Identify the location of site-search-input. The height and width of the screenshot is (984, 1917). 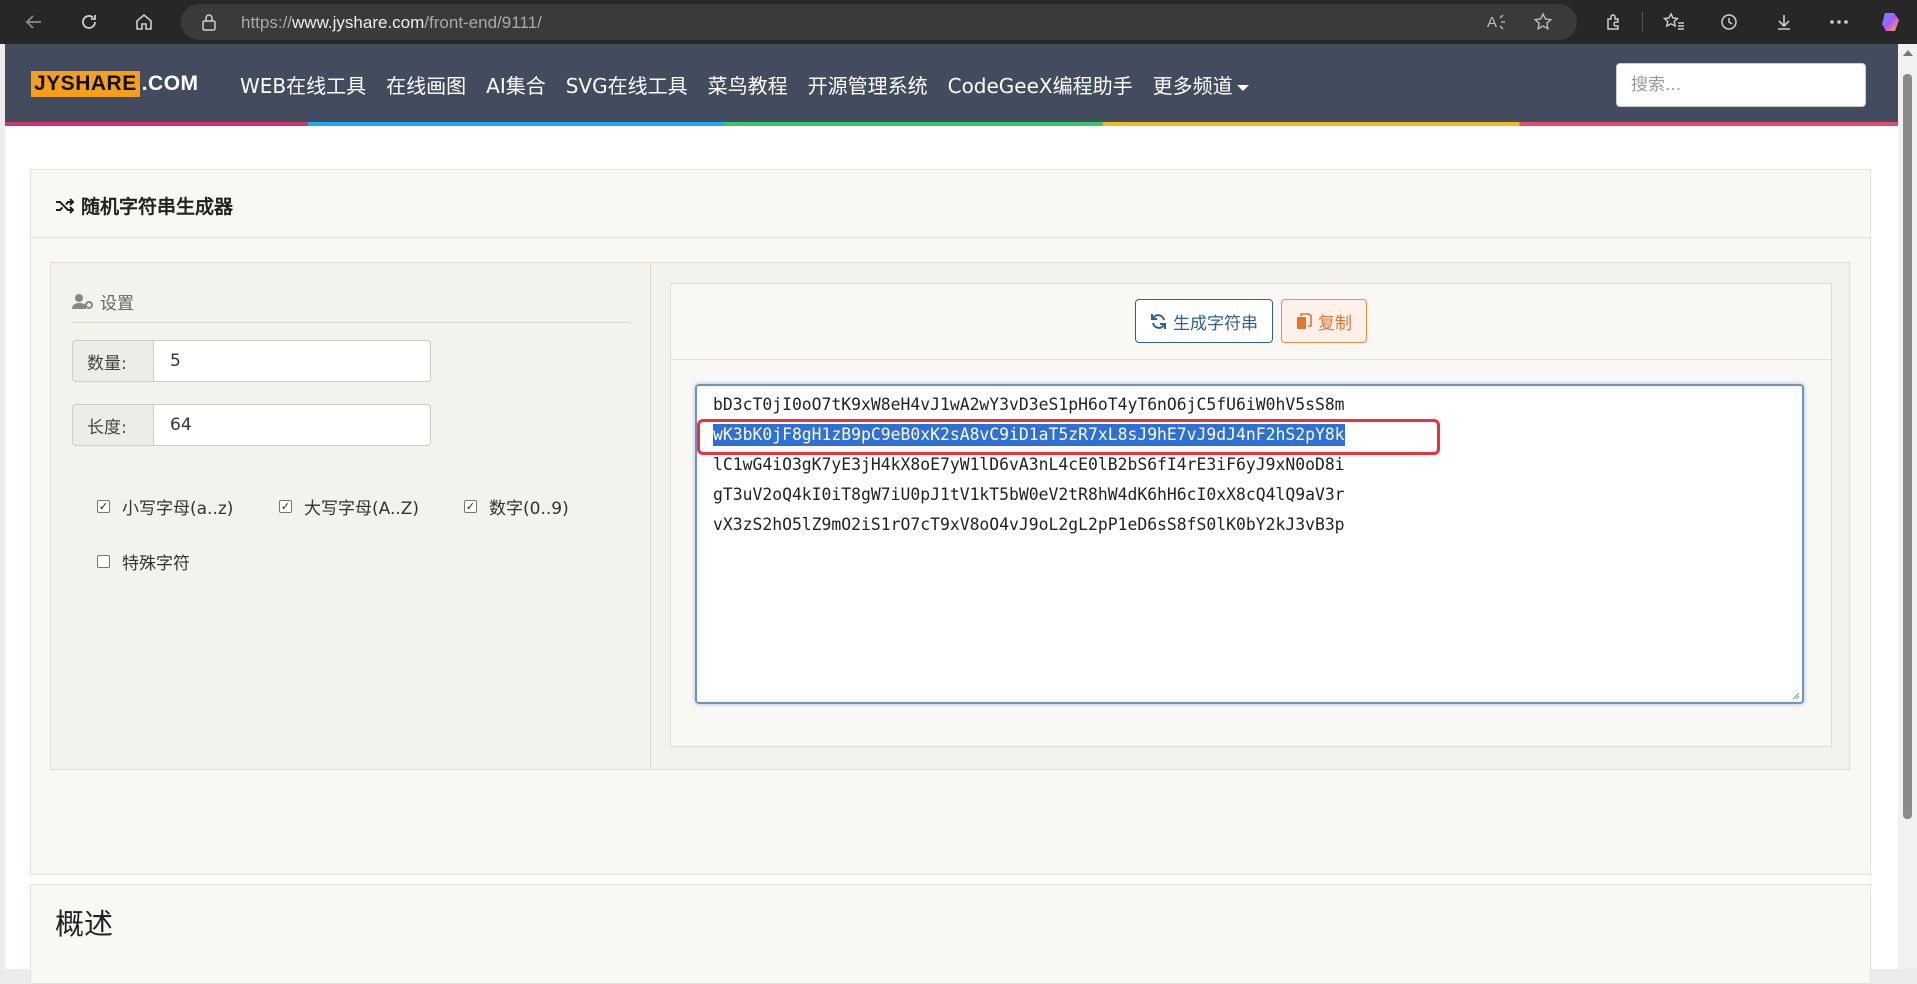
(1741, 85).